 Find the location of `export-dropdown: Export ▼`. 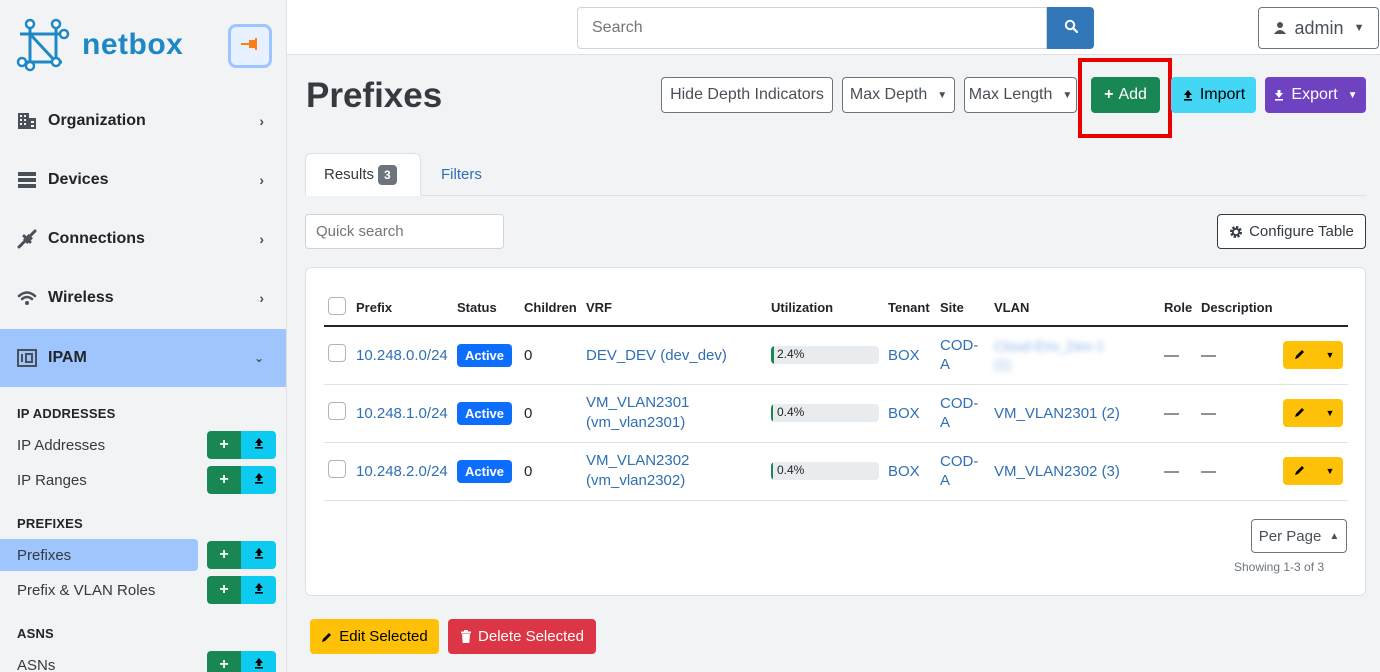

export-dropdown: Export ▼ is located at coordinates (1315, 95).